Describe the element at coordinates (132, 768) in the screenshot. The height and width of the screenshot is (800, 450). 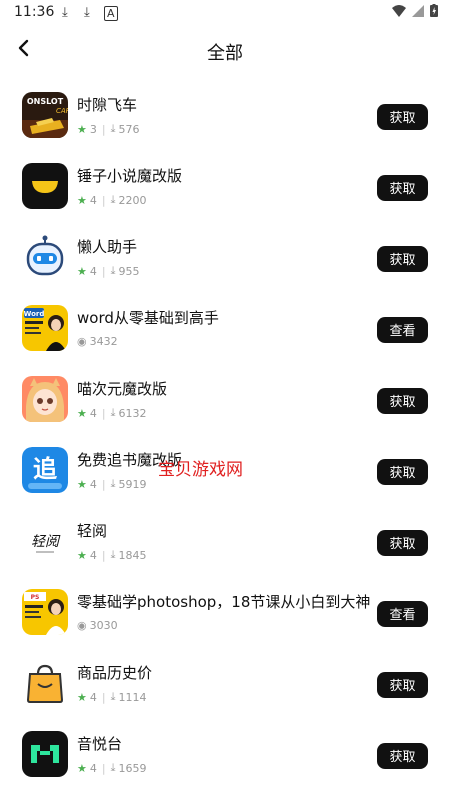
I see `download-count: 1659` at that location.